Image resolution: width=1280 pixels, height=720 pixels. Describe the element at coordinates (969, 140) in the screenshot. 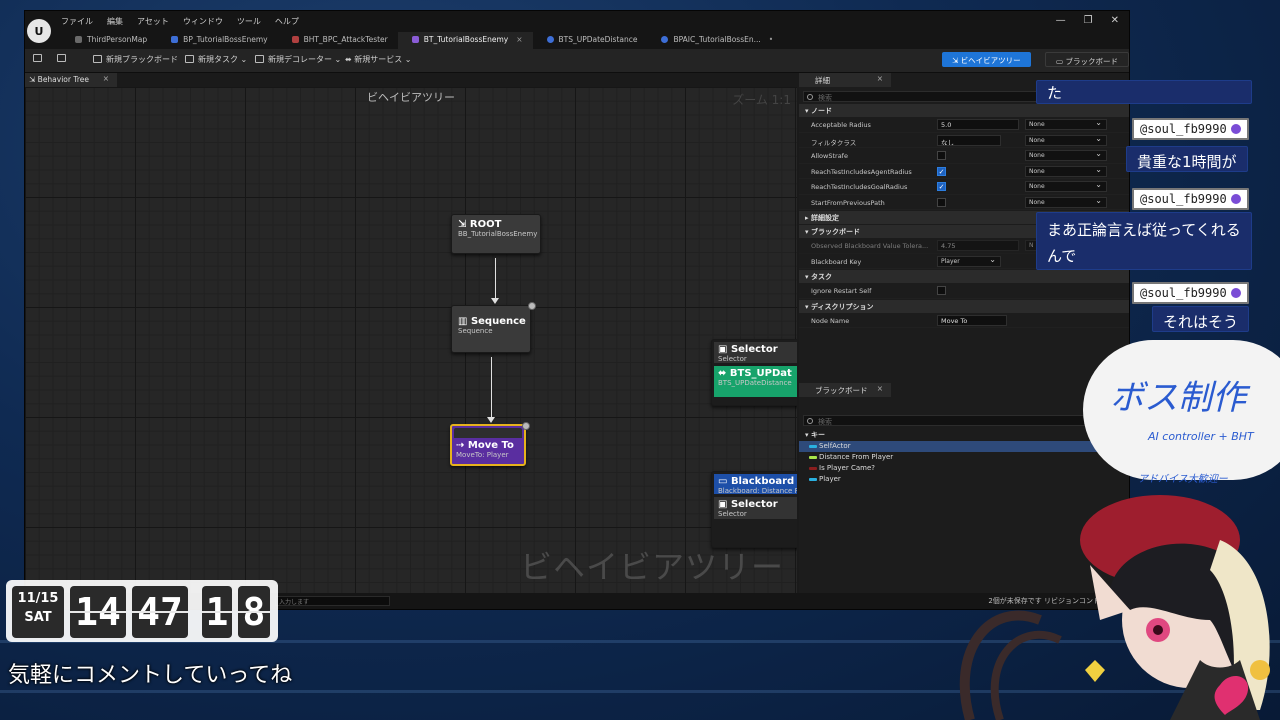

I see `filter-class-dropdown: なし` at that location.